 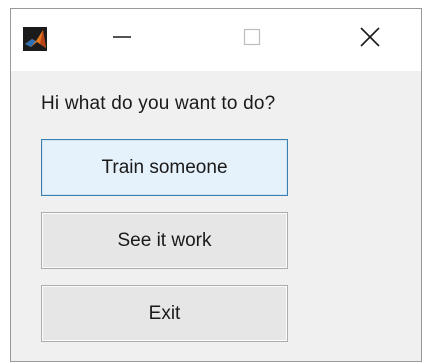 I want to click on close-icon, so click(x=370, y=39).